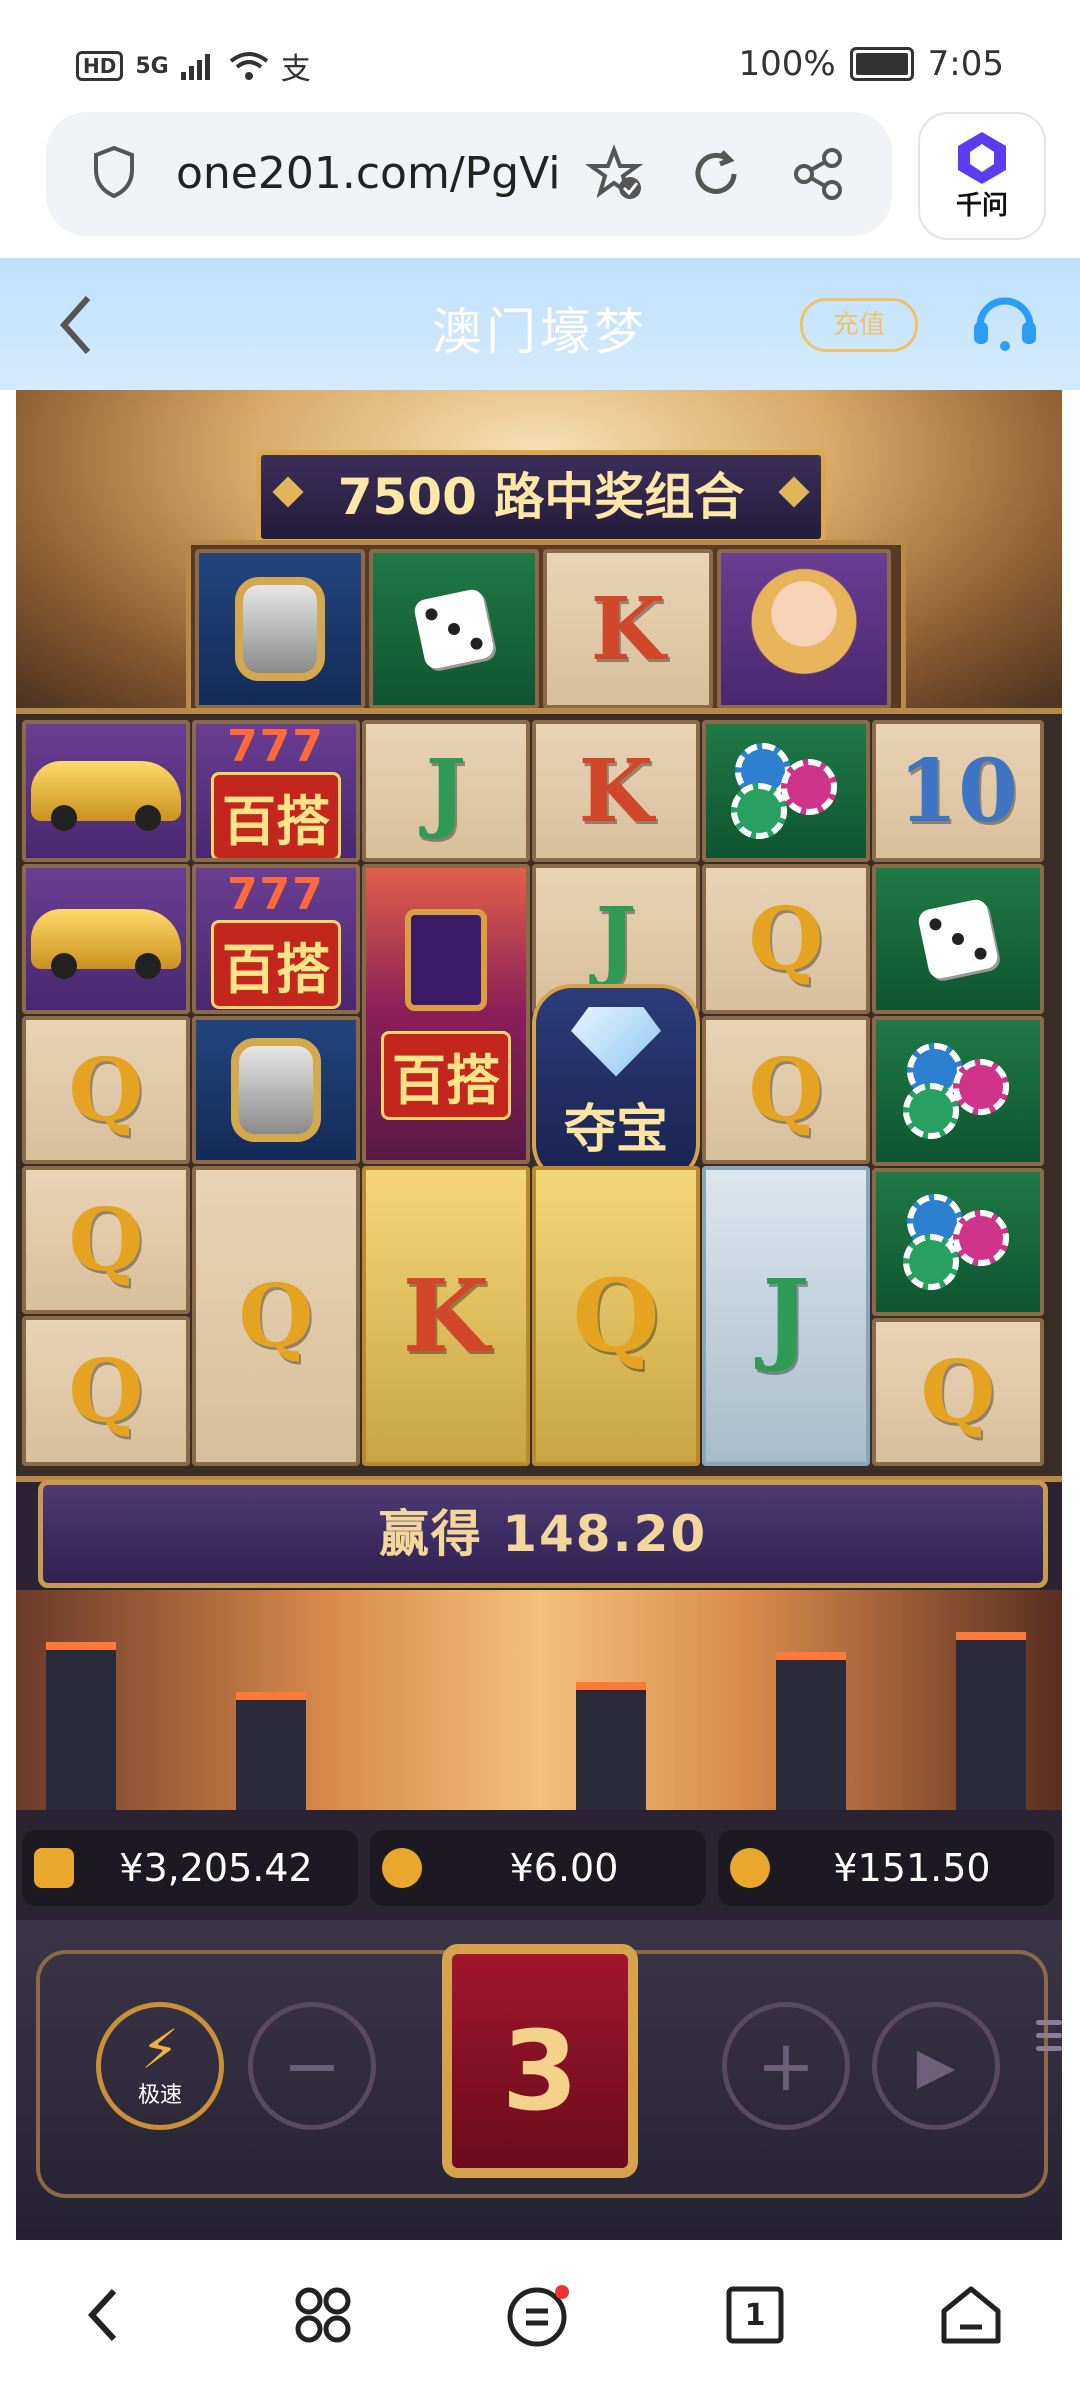 Image resolution: width=1080 pixels, height=2388 pixels. I want to click on coins-icon, so click(402, 1868).